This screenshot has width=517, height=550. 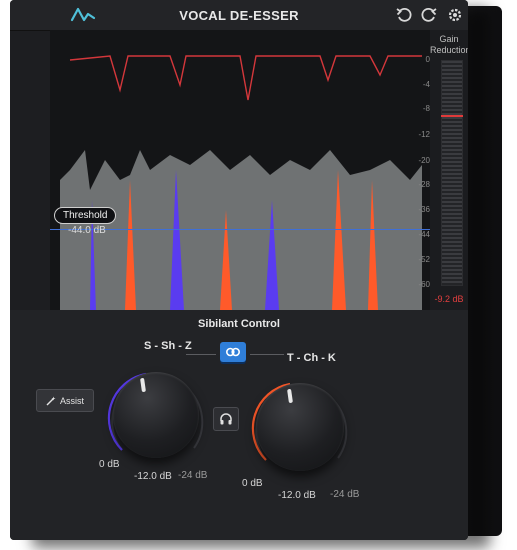 I want to click on left-knob-max: -24 dB, so click(x=193, y=475).